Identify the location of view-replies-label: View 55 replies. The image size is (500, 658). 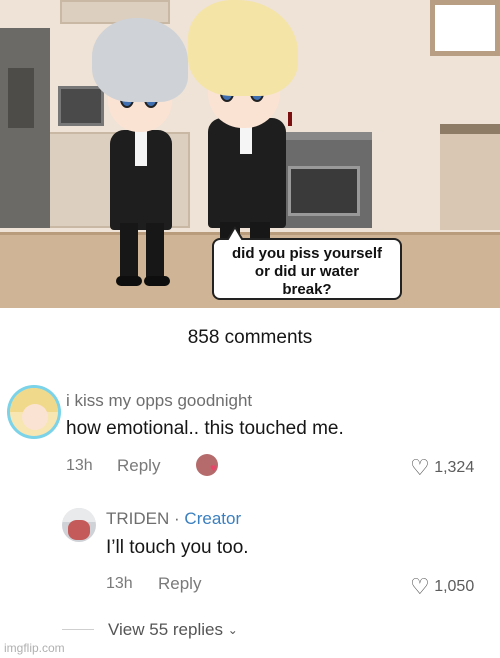
(165, 629).